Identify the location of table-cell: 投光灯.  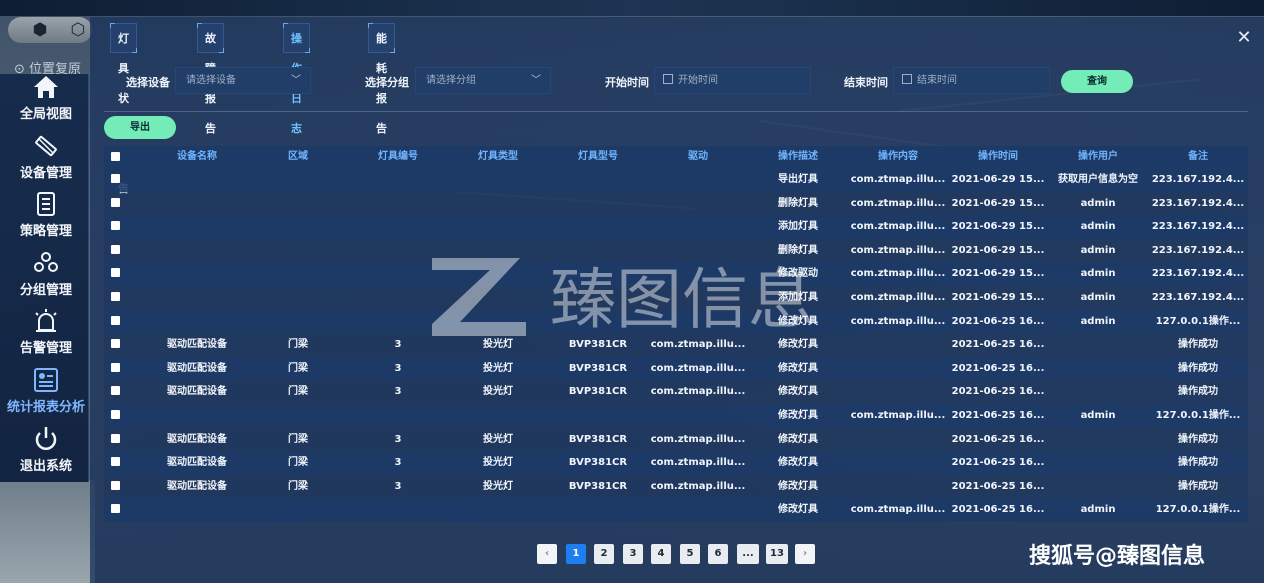
(498, 439).